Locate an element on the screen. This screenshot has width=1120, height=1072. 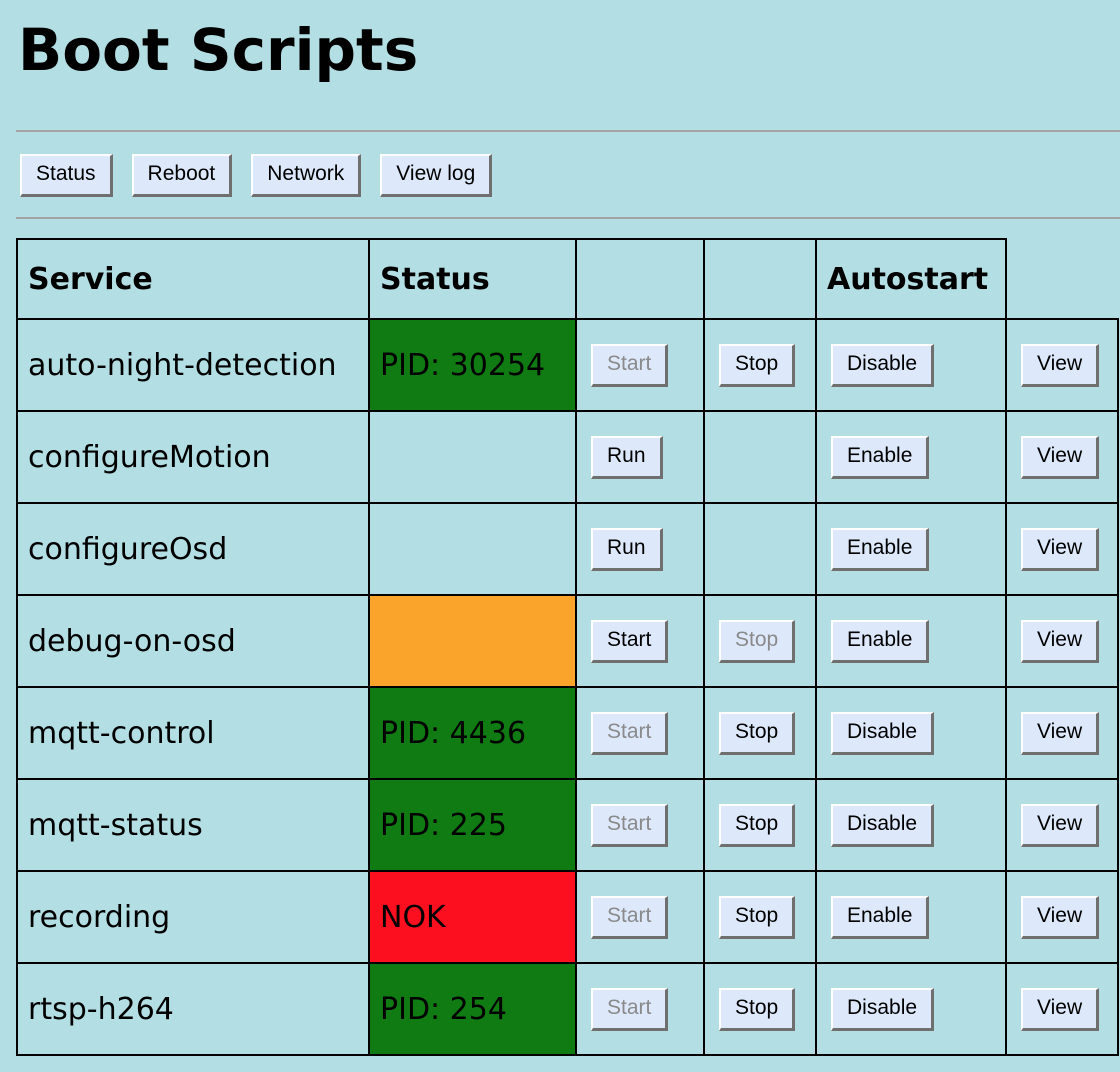
network-button: Network is located at coordinates (306, 175).